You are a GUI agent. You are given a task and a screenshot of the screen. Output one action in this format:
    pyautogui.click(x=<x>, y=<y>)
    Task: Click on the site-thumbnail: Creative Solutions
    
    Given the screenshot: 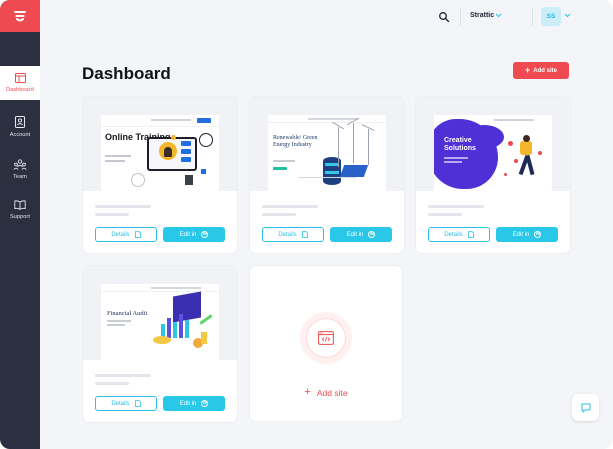 What is the action you would take?
    pyautogui.click(x=493, y=144)
    